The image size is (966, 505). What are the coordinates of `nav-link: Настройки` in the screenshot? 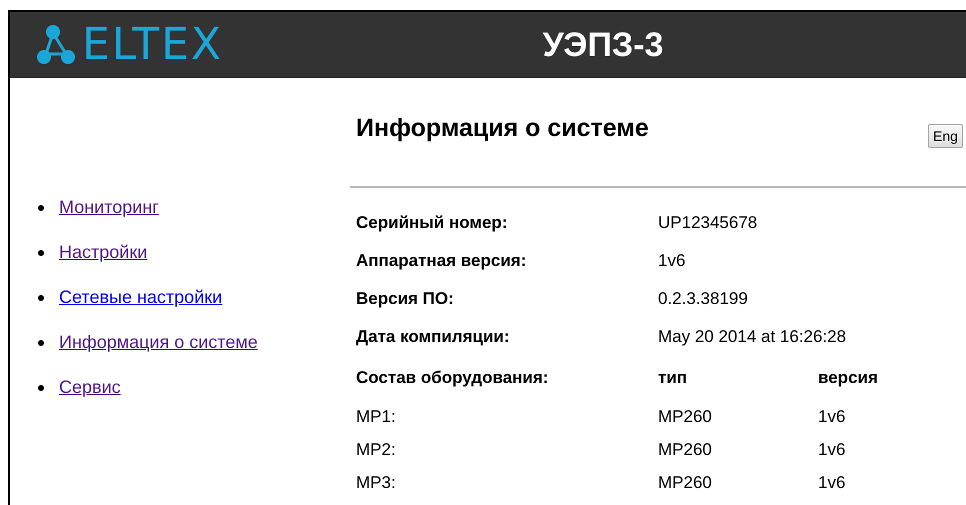 It's located at (103, 252).